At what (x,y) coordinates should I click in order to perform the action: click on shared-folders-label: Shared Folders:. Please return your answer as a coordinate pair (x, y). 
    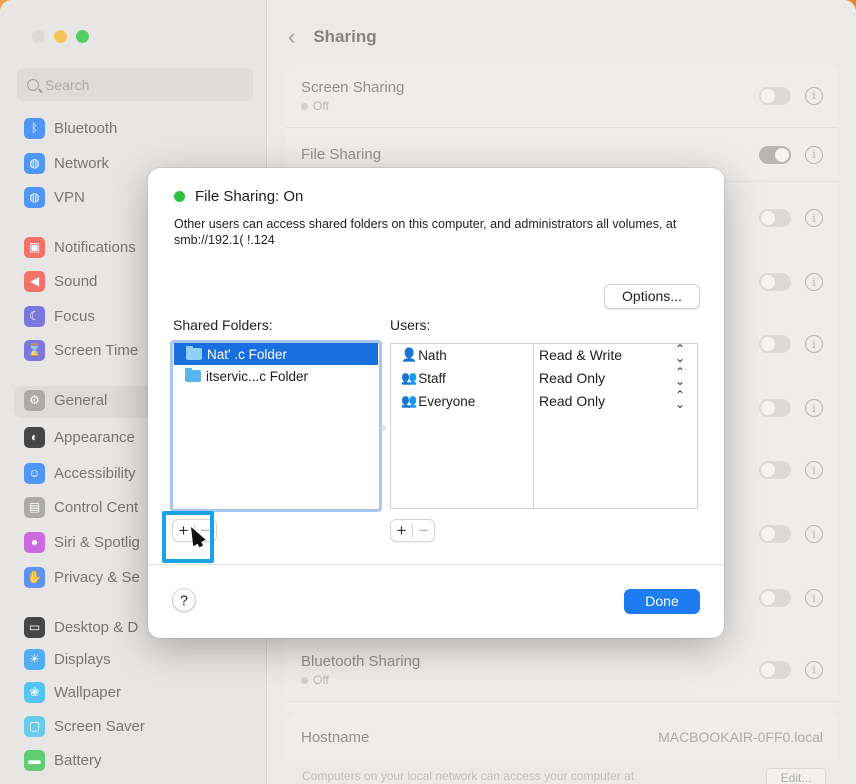
    Looking at the image, I should click on (223, 325).